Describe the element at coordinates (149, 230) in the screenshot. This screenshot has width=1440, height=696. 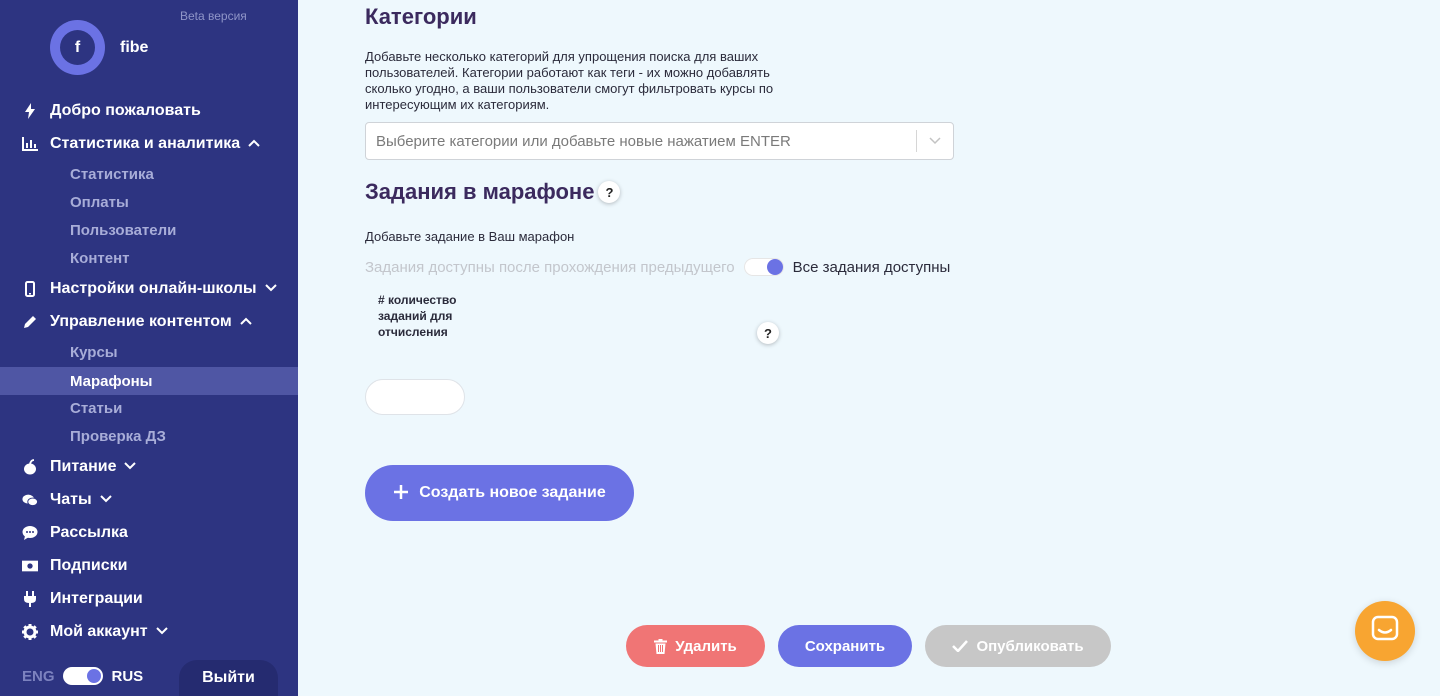
I see `sidebar-sub-users: Пользователи` at that location.